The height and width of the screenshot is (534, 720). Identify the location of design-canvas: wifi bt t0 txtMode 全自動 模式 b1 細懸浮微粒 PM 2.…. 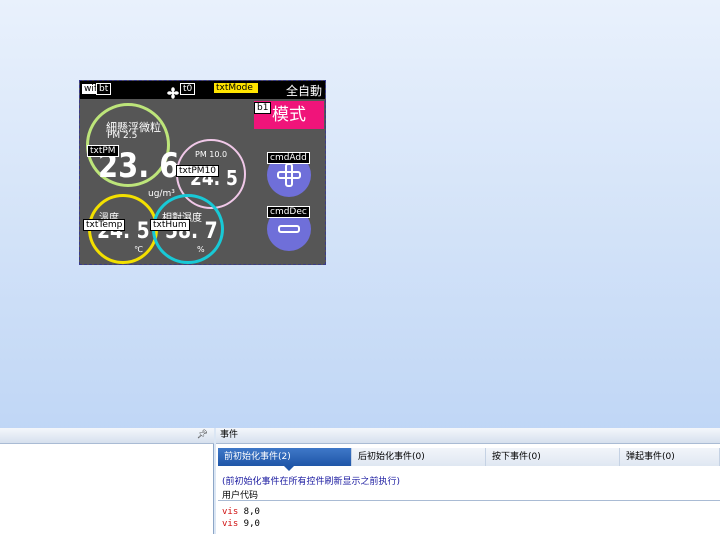
(202, 172).